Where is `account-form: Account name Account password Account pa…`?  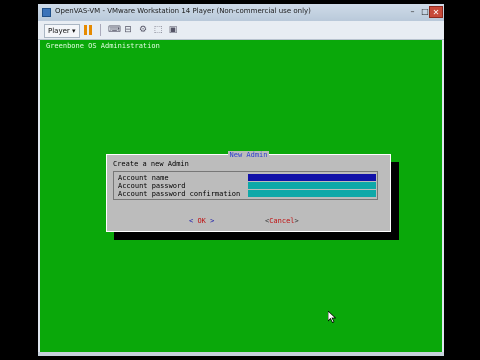
account-form: Account name Account password Account pa… is located at coordinates (245, 185).